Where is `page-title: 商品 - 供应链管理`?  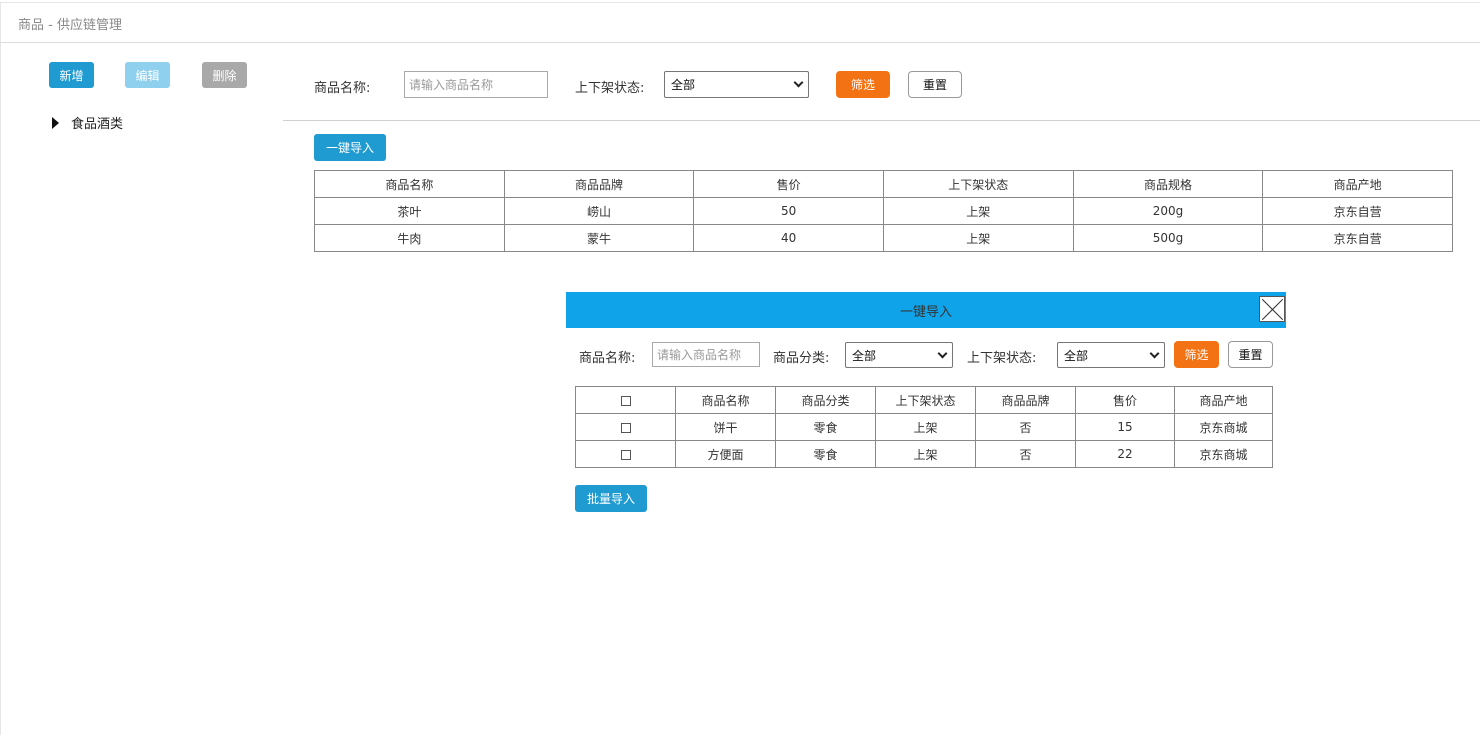 page-title: 商品 - 供应链管理 is located at coordinates (70, 25).